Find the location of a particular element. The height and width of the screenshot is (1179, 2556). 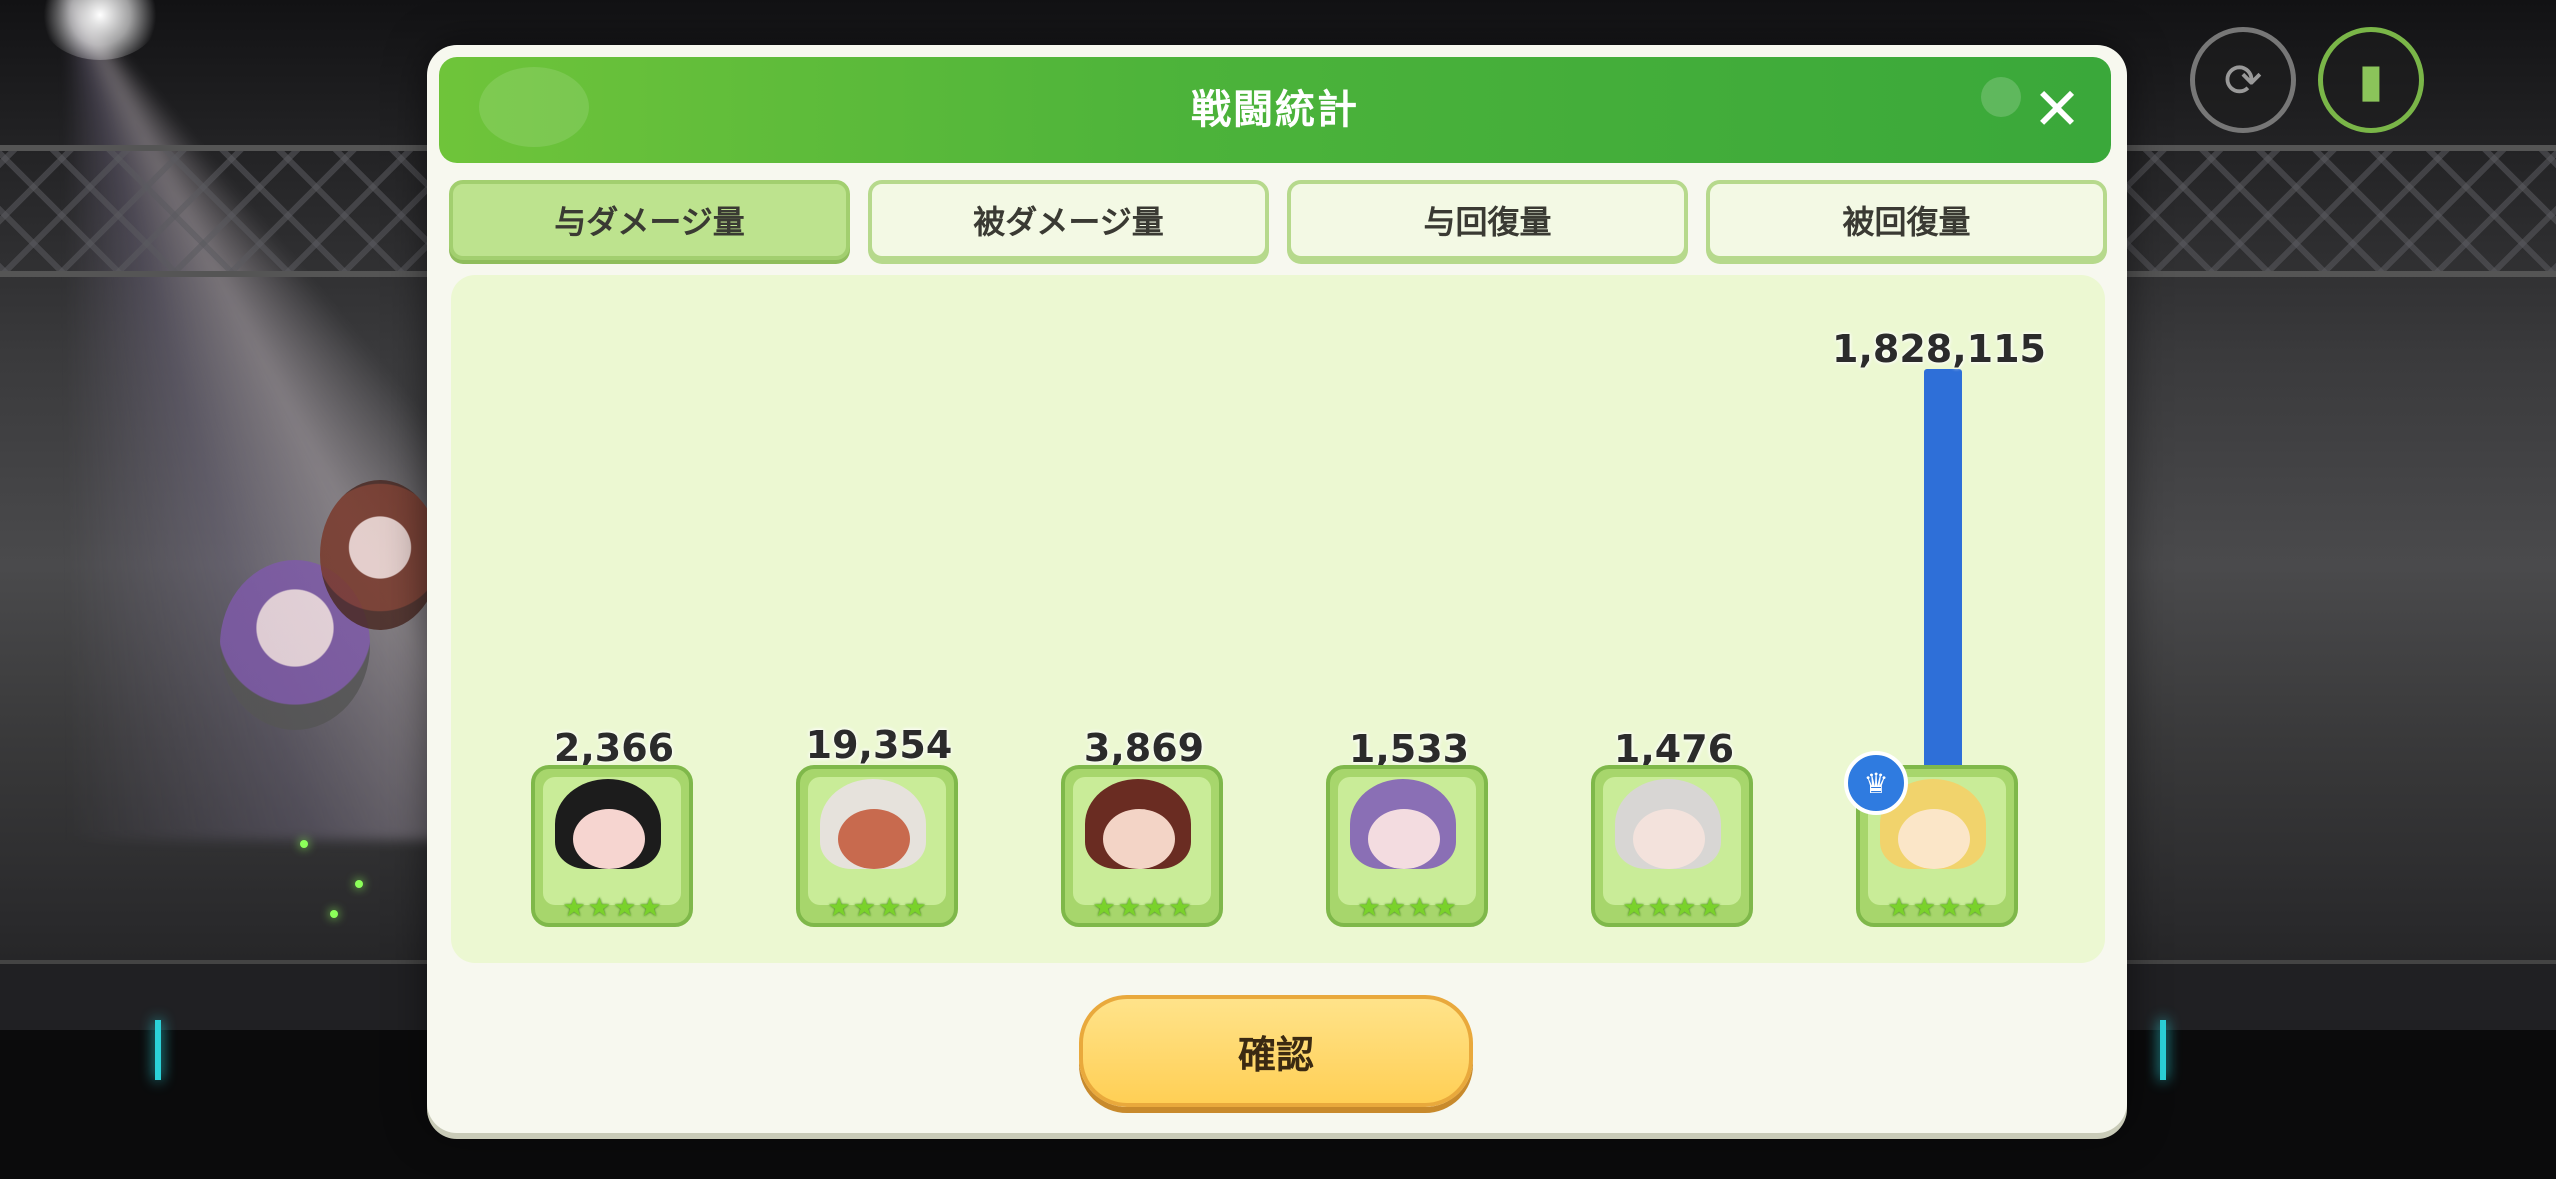

chart-column: 19,354 ★ ★ ★ ★ is located at coordinates (879, 809).